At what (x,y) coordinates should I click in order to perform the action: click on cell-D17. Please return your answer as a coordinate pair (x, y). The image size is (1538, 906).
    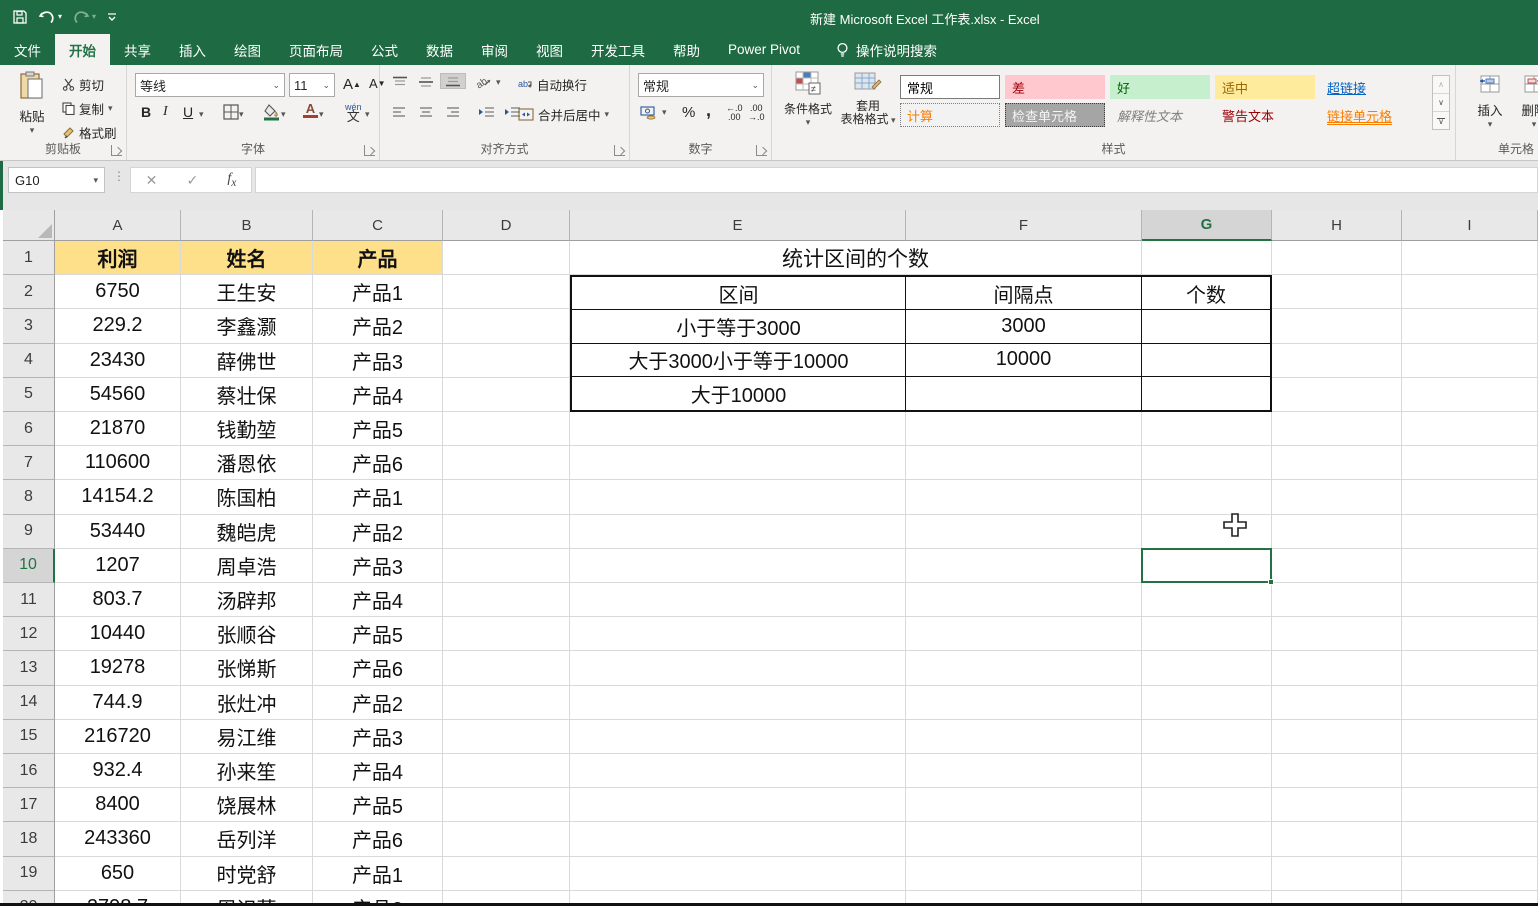
    Looking at the image, I should click on (506, 805).